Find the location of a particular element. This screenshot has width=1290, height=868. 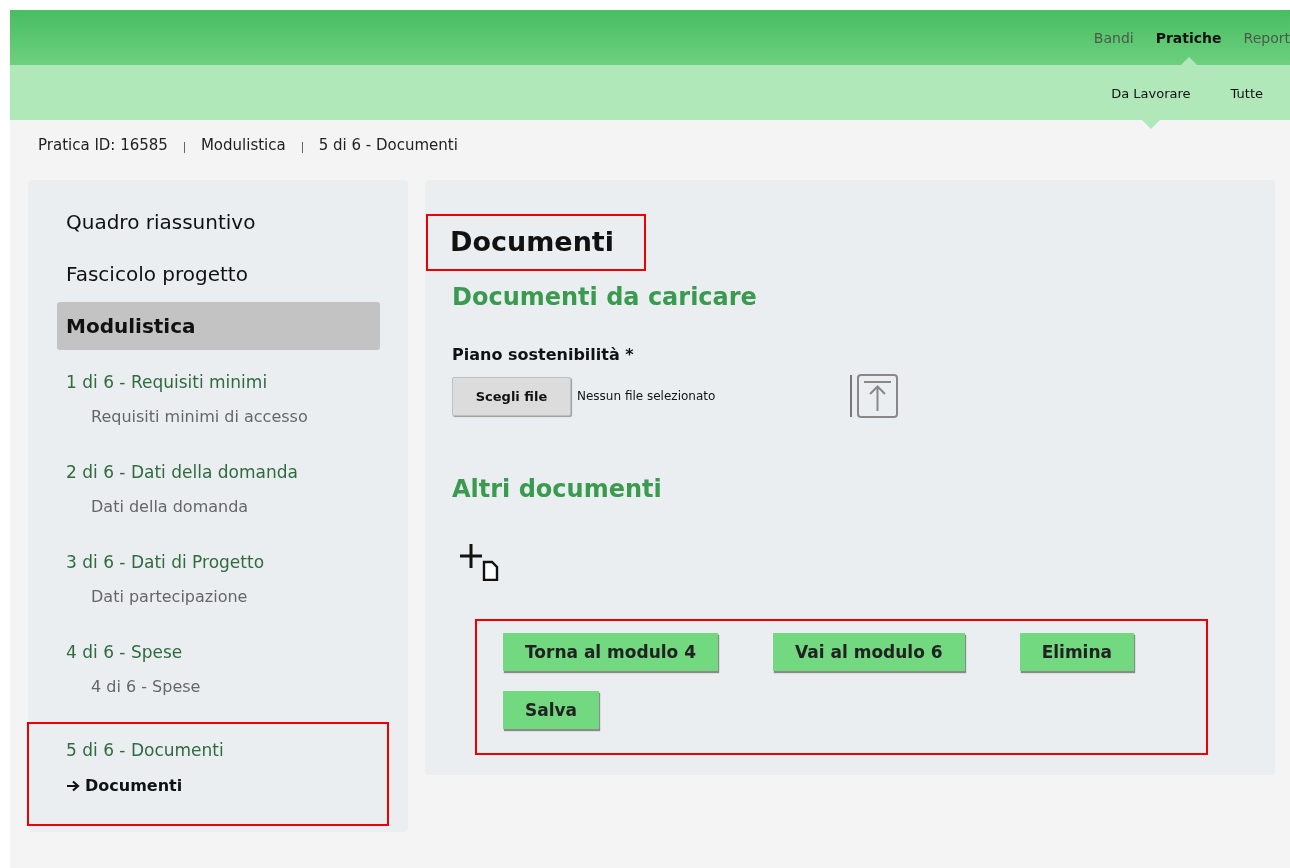

breadcrumb-item: Pratica ID: 16585 is located at coordinates (103, 145).